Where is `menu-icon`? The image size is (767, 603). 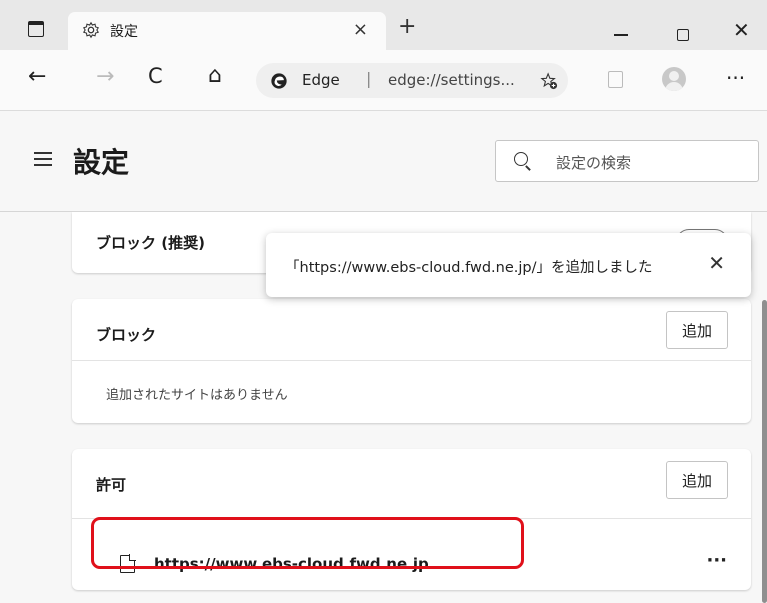
menu-icon is located at coordinates (43, 161).